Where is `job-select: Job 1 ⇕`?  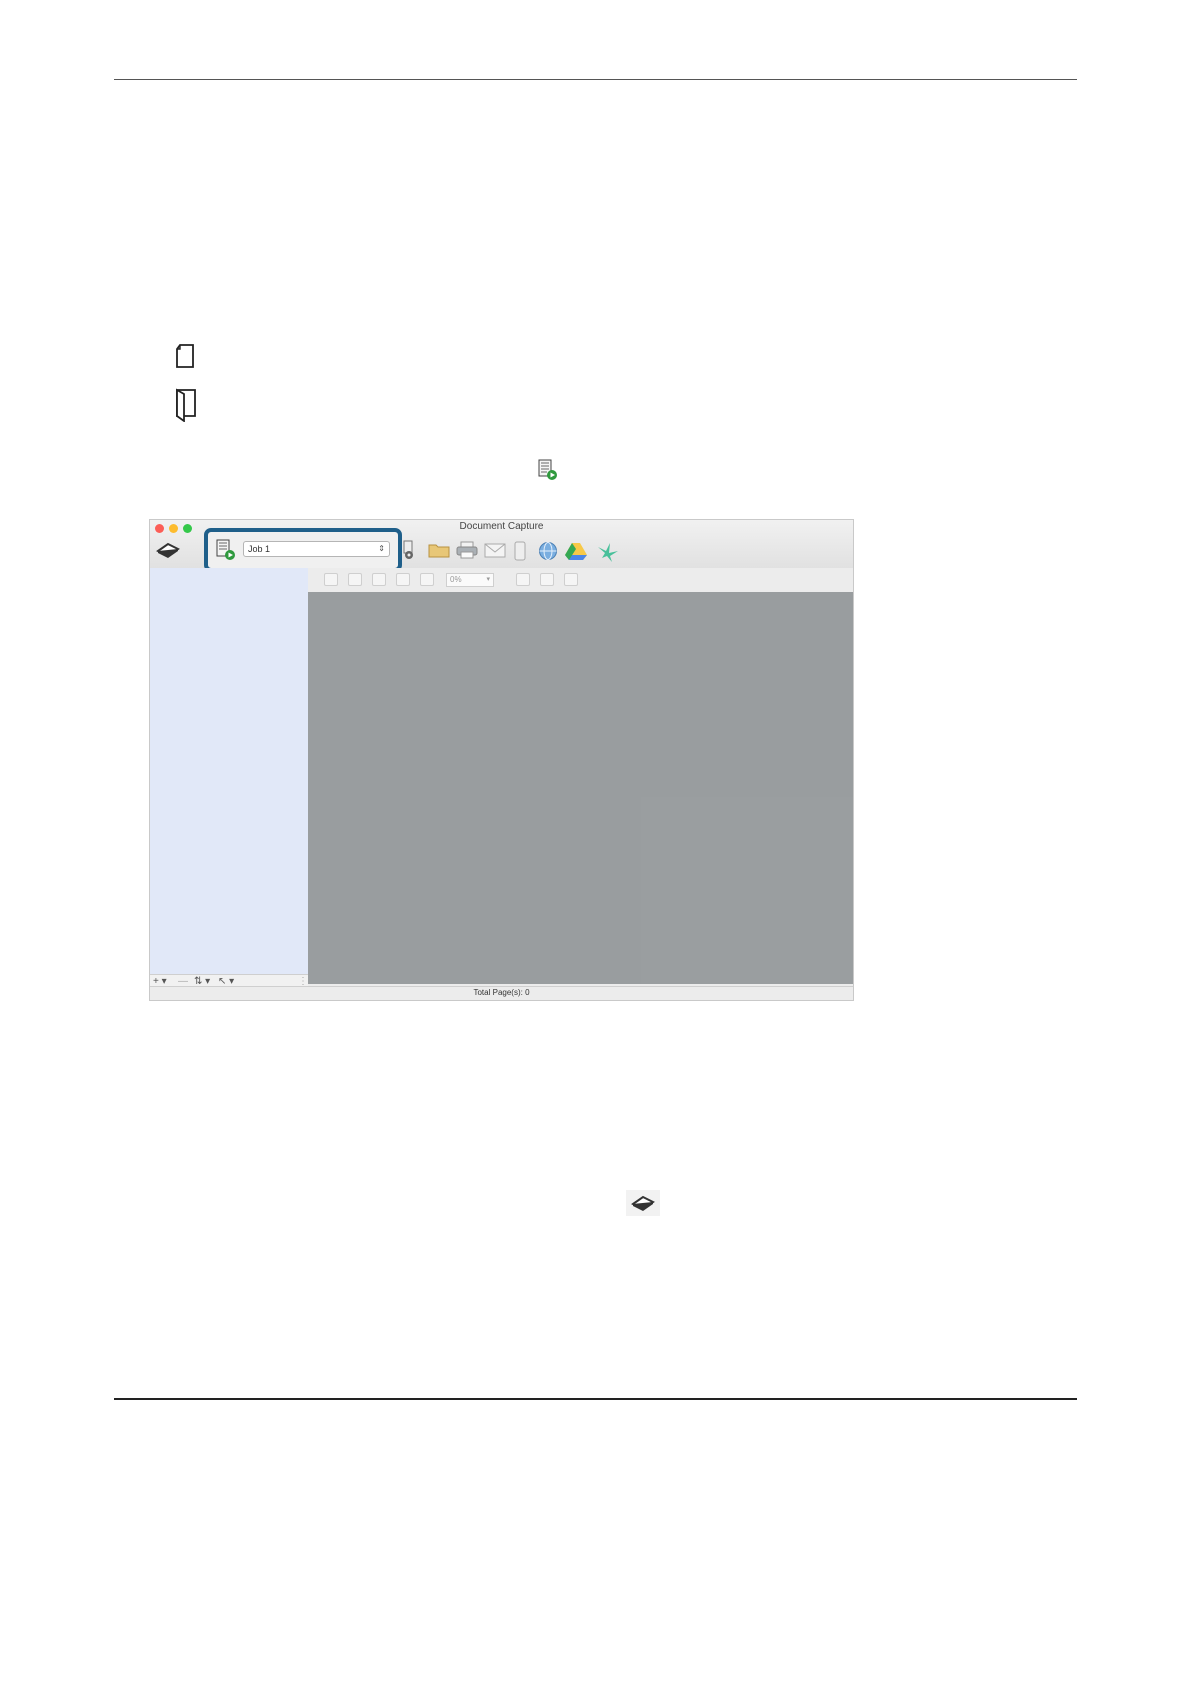
job-select: Job 1 ⇕ is located at coordinates (316, 549).